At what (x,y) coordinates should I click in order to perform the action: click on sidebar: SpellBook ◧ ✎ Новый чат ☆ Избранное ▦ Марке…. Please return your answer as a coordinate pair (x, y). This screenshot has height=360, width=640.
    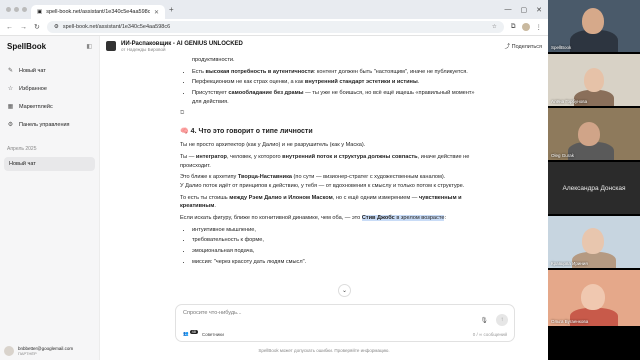
    Looking at the image, I should click on (50, 198).